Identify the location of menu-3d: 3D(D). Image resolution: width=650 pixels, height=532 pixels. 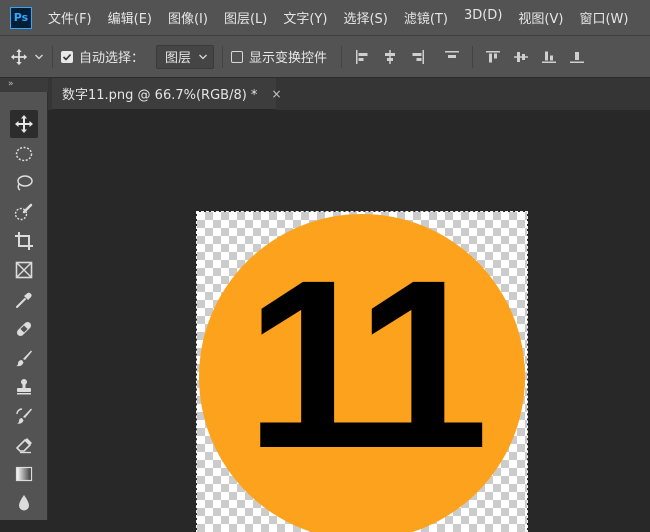
(483, 17).